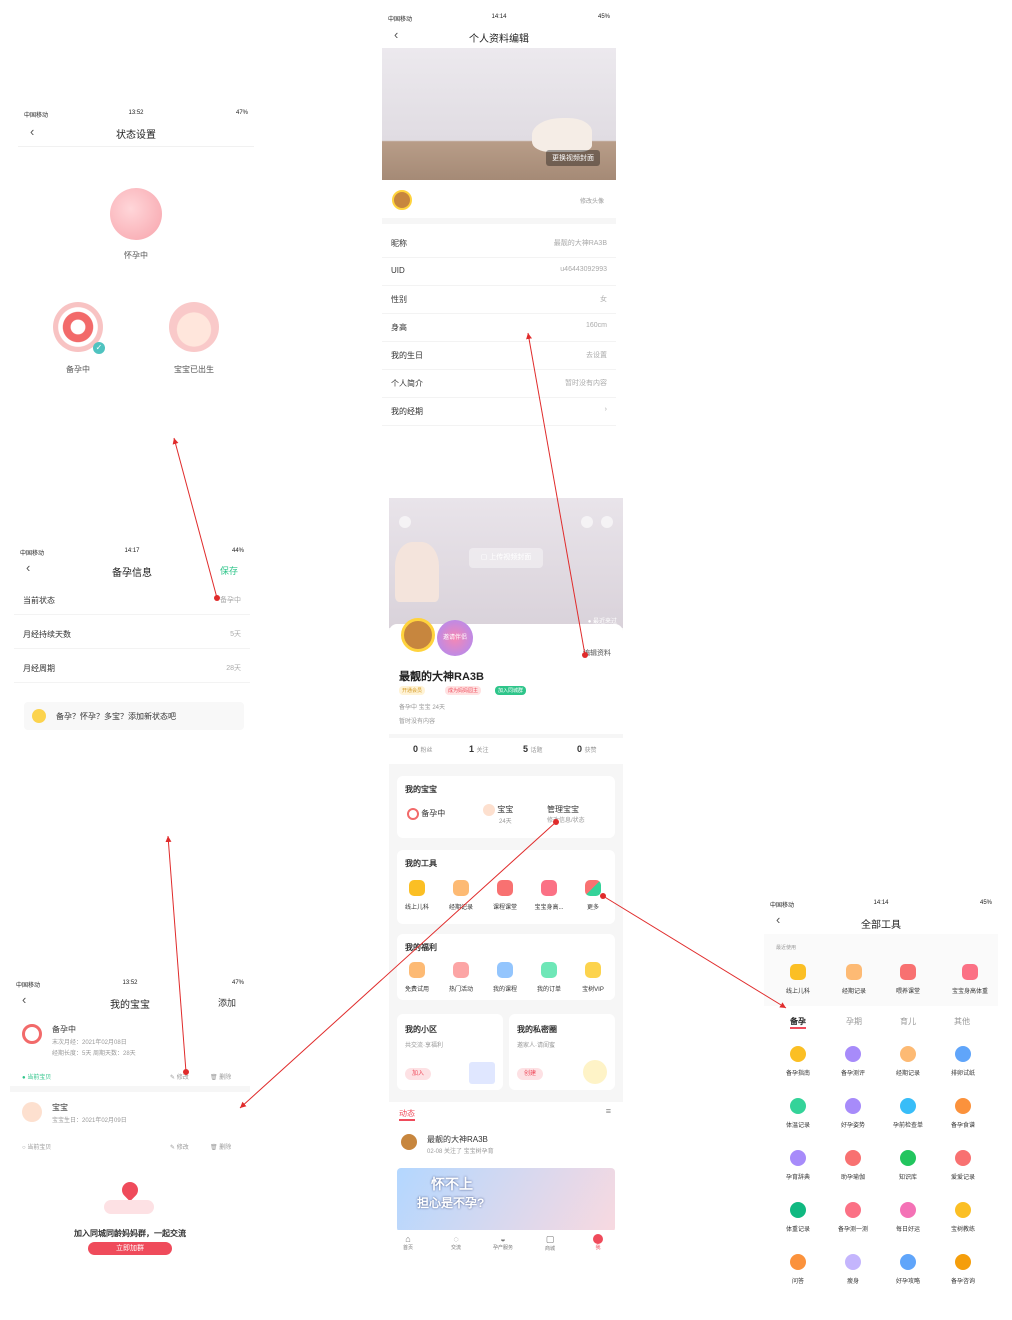  Describe the element at coordinates (418, 635) in the screenshot. I see `bear-avatar-icon` at that location.